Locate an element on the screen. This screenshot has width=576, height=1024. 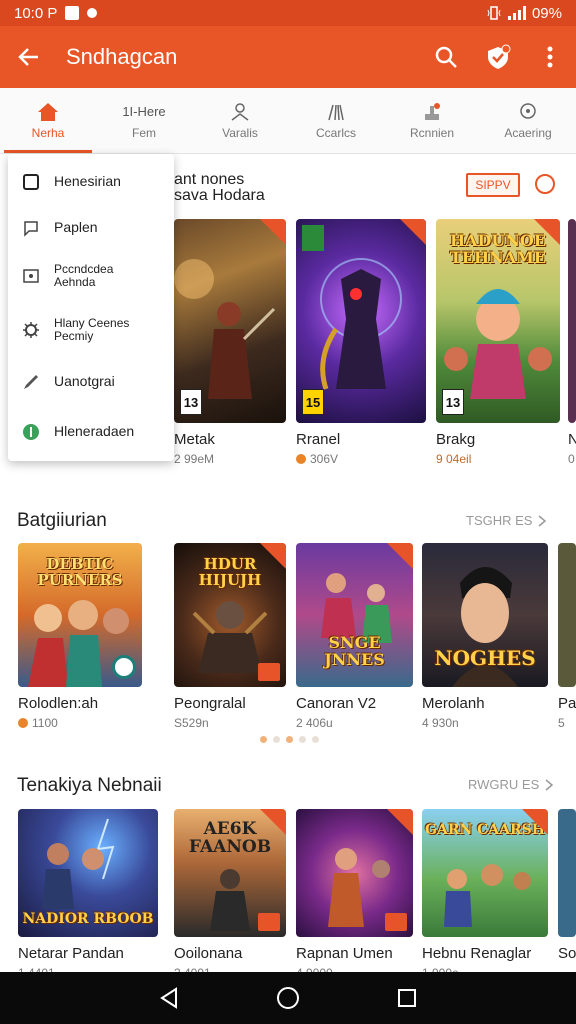
tab-hero: 1I-Here Fem is located at coordinates (144, 120).